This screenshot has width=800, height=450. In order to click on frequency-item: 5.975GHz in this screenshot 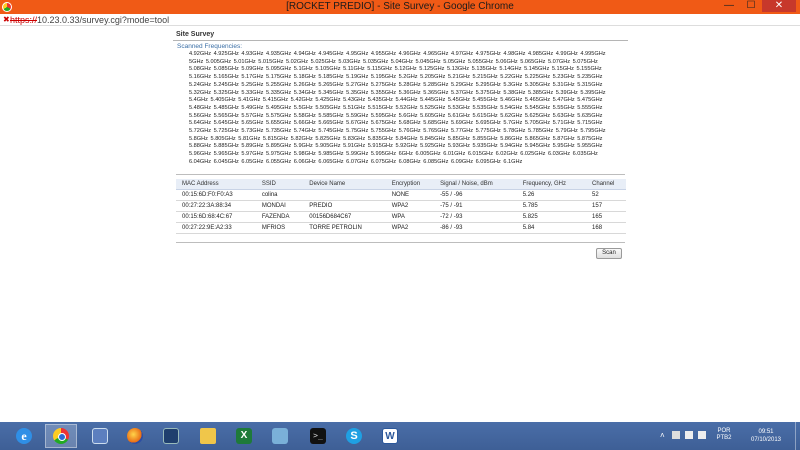, I will do `click(279, 154)`.